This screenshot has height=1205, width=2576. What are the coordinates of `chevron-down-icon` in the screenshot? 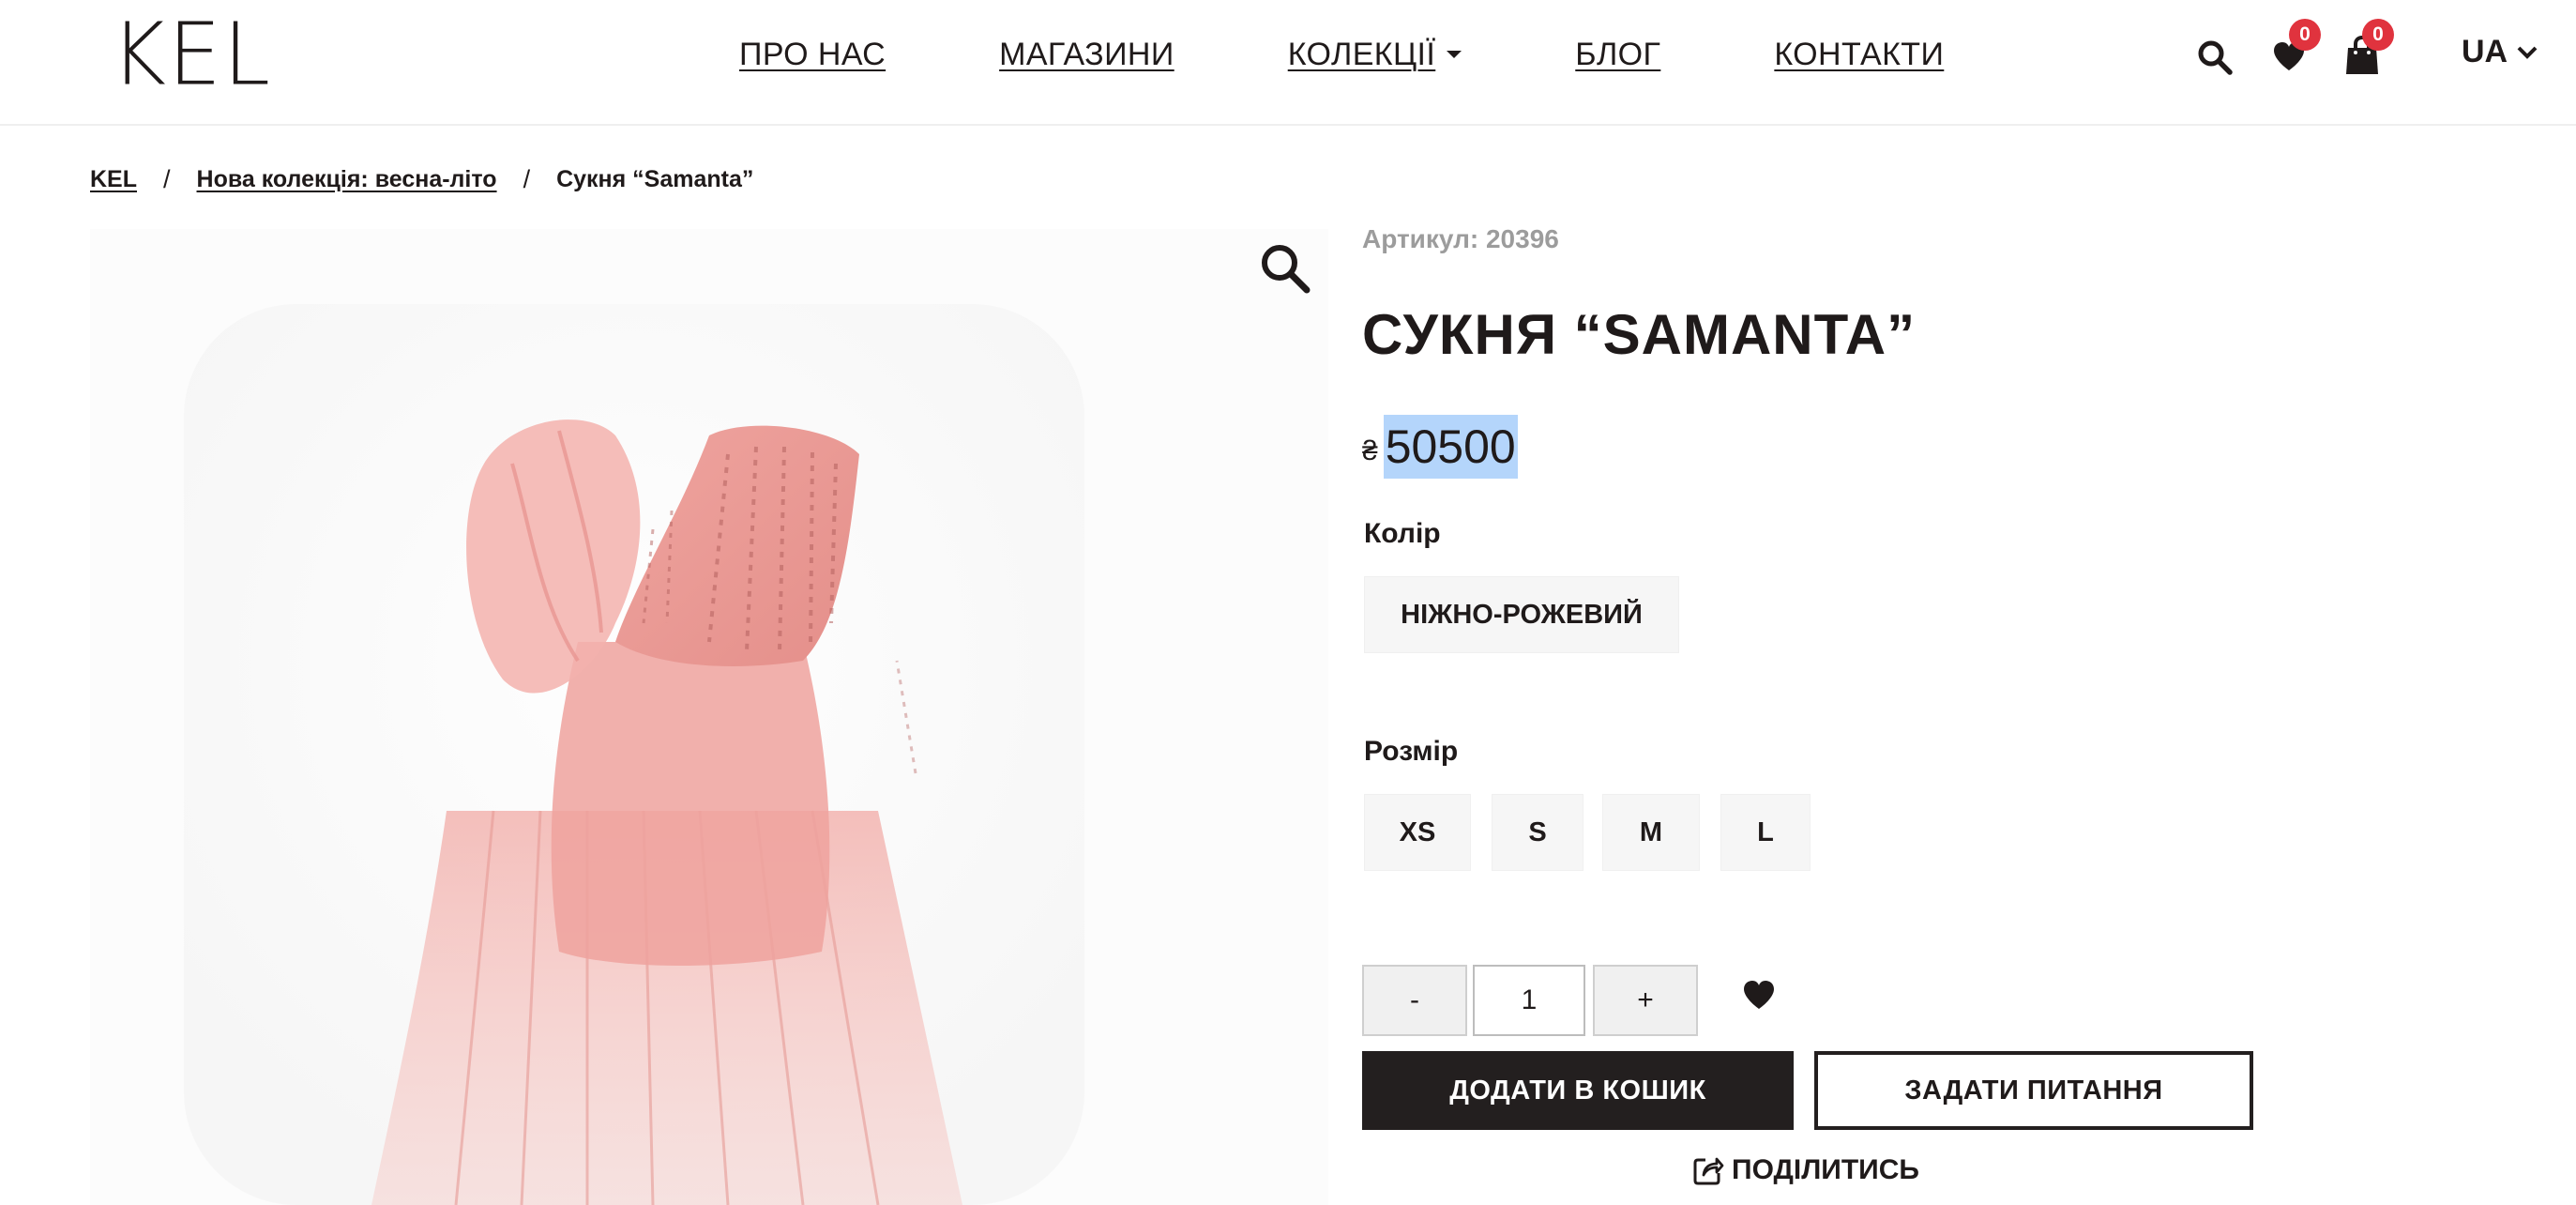 It's located at (2527, 52).